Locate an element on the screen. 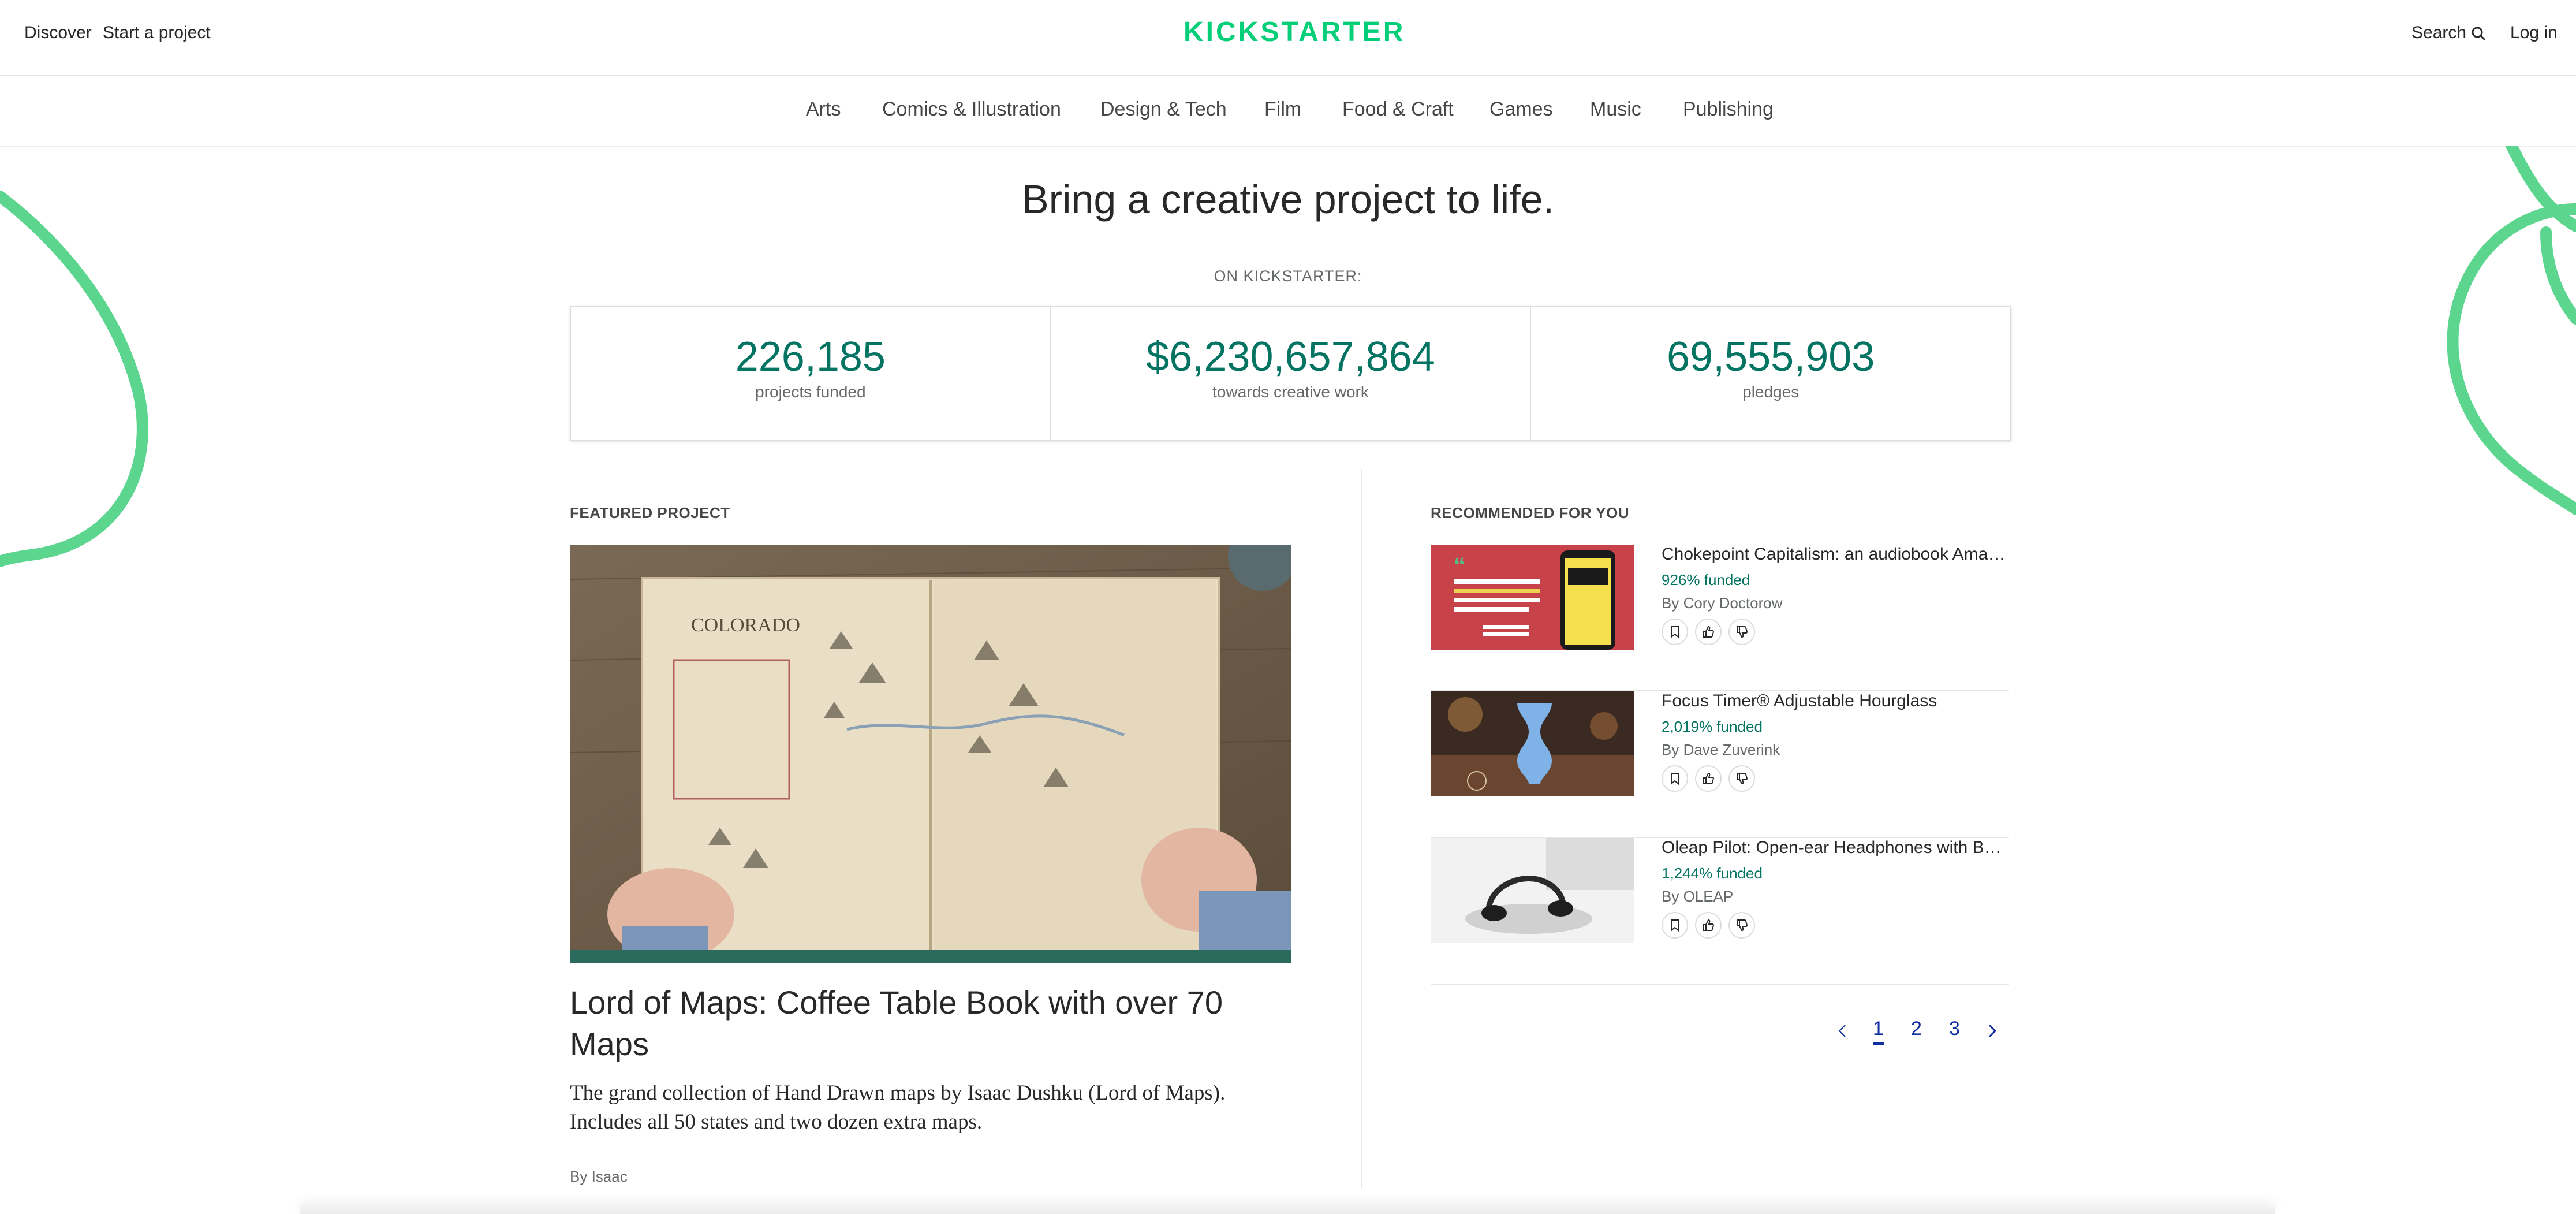 This screenshot has height=1214, width=2576. featured-project-image: COLORADO is located at coordinates (930, 754).